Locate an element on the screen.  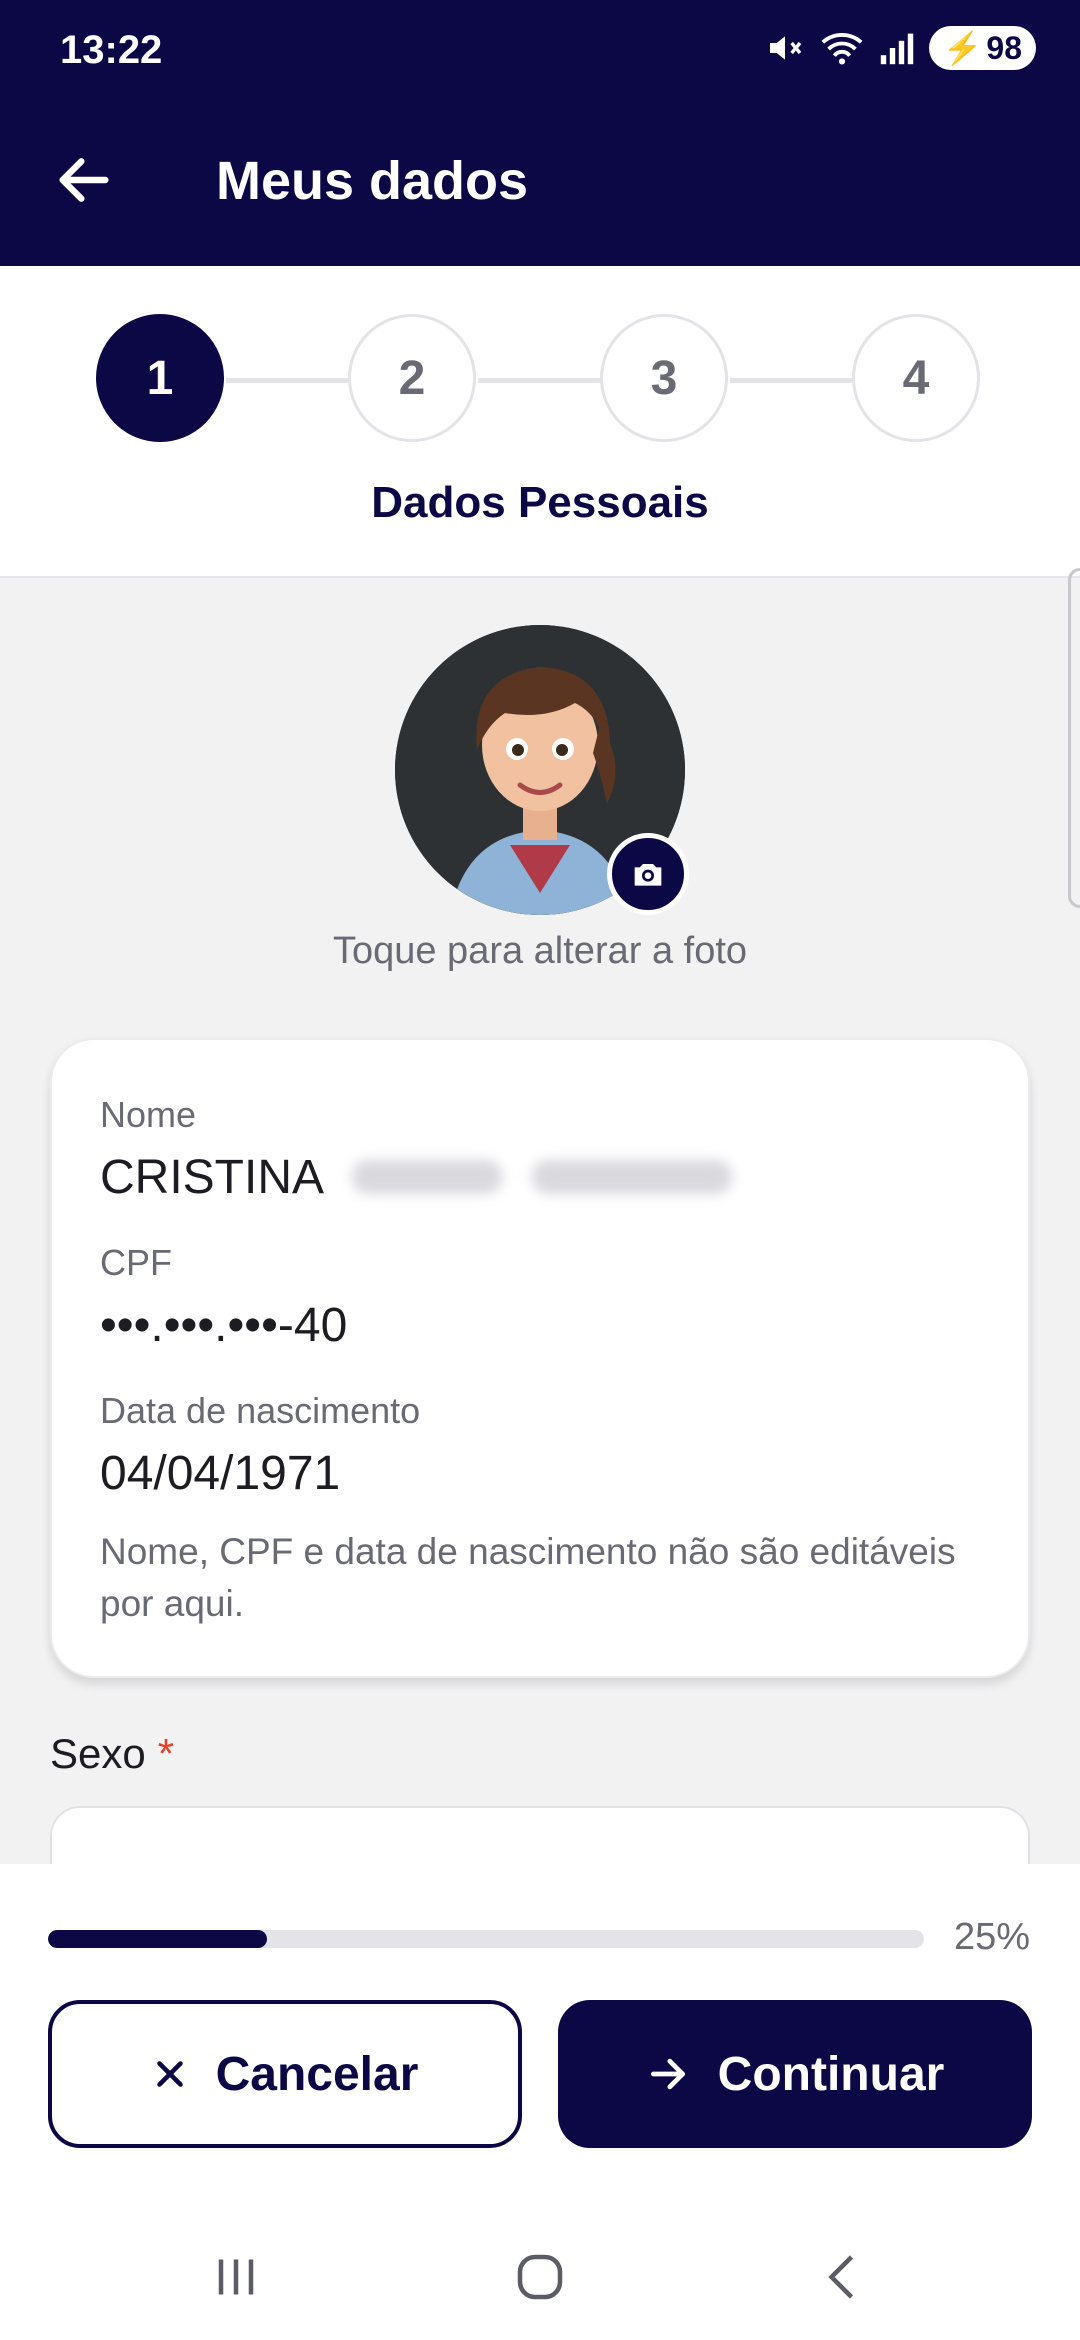
system-nav-bar is located at coordinates (540, 2277).